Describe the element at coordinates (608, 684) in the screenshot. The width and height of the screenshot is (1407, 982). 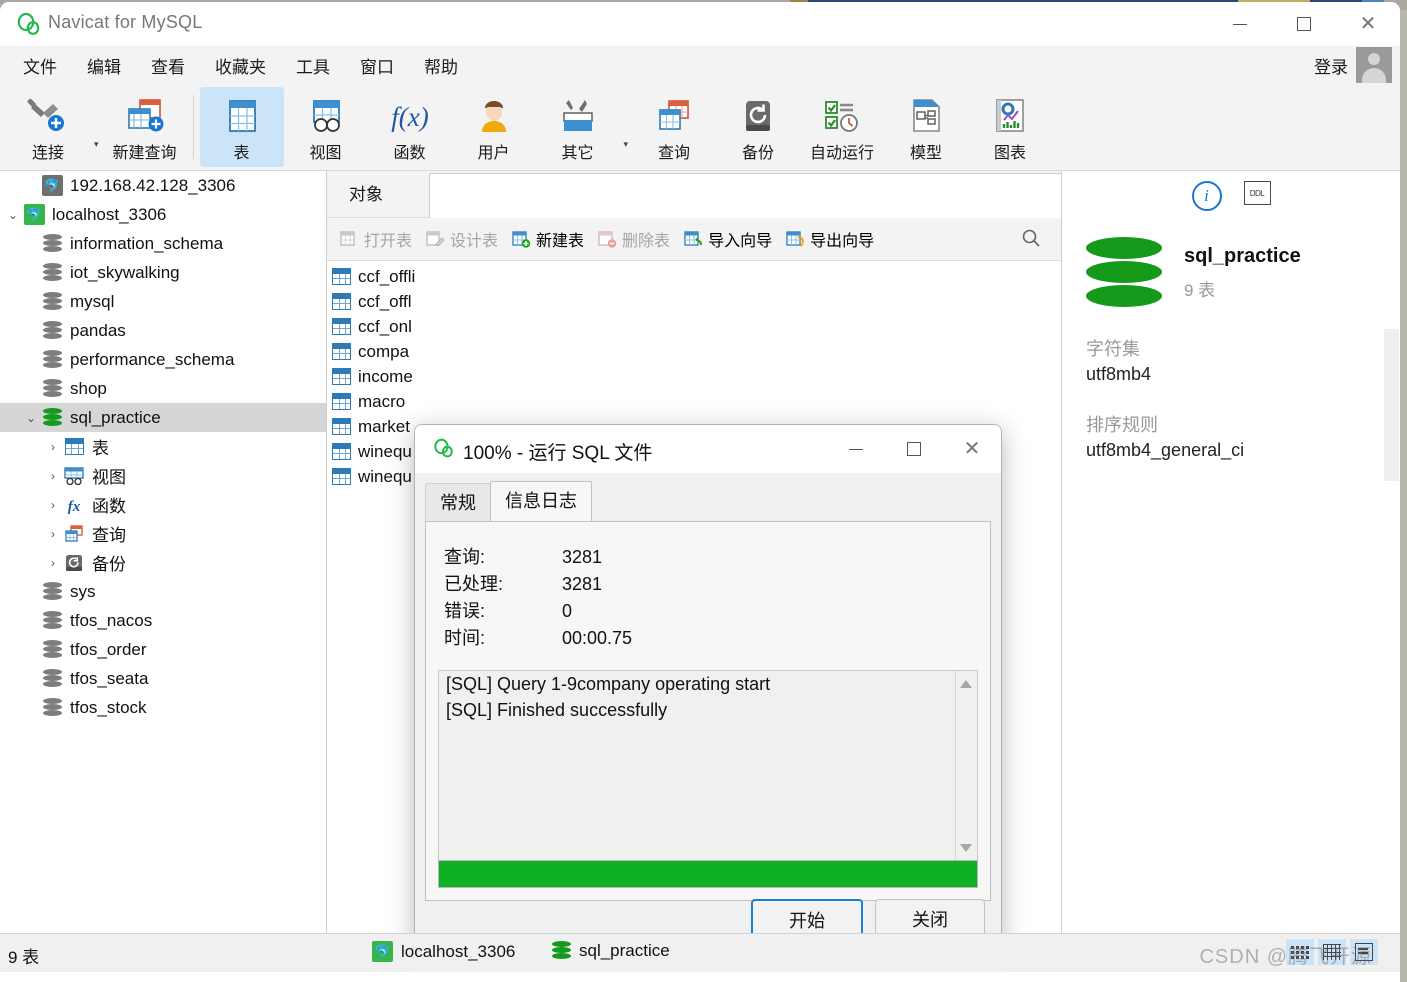
I see `log-line: [SQL] Query 1-9company operating start` at that location.